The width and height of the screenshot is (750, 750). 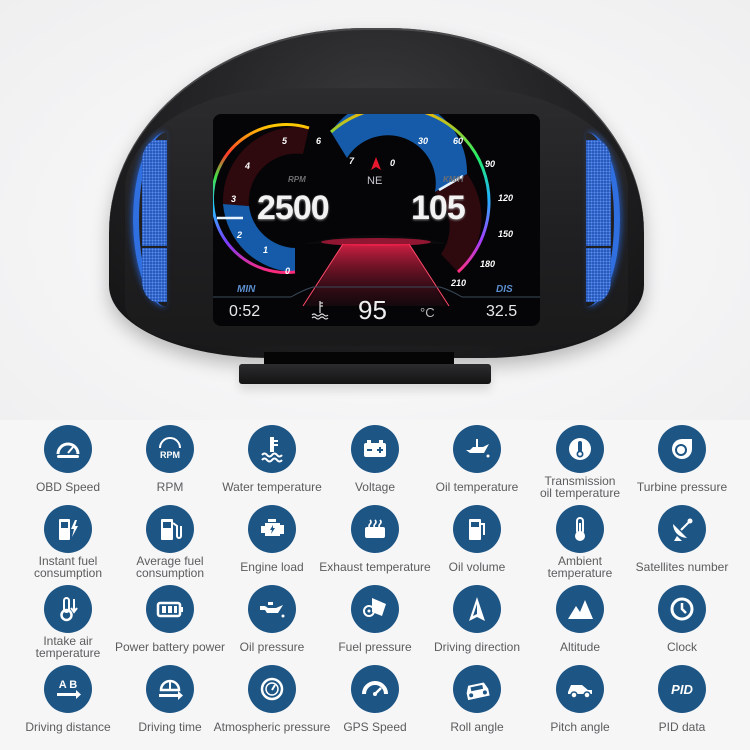 I want to click on stand-base, so click(x=365, y=374).